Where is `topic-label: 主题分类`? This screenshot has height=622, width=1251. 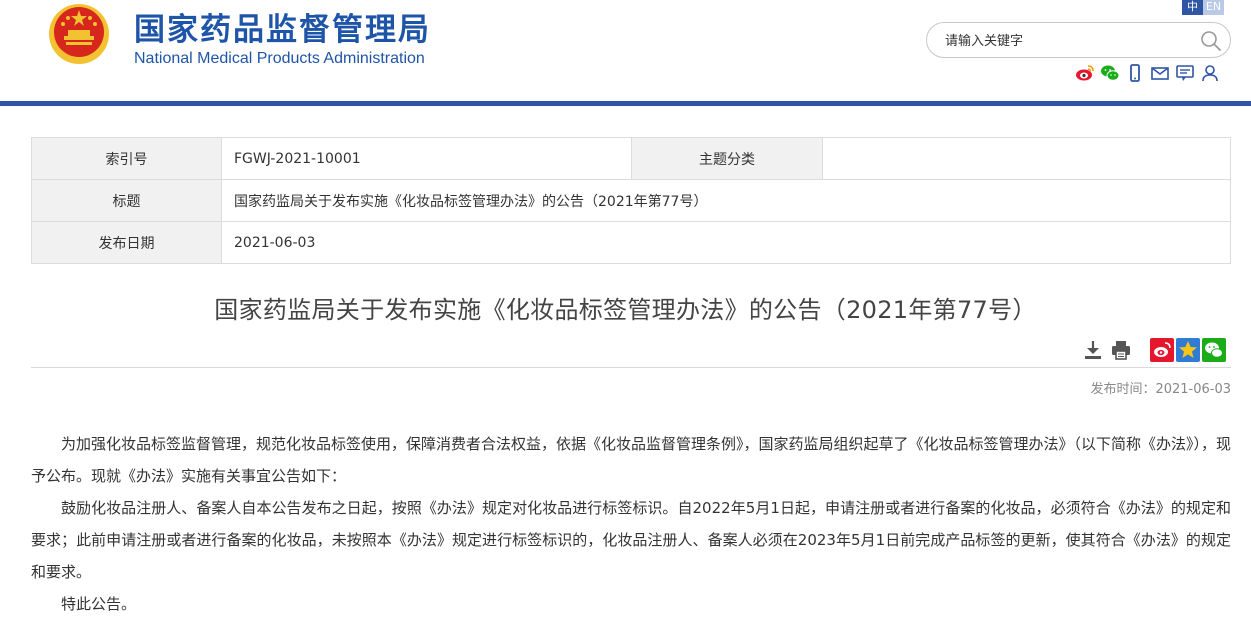 topic-label: 主题分类 is located at coordinates (727, 158).